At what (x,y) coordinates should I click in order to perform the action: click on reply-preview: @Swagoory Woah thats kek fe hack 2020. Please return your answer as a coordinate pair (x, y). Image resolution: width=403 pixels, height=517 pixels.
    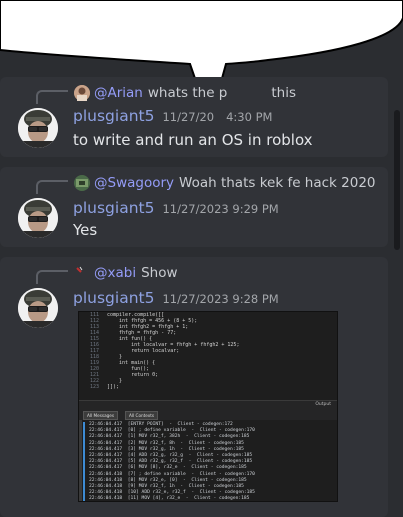
    Looking at the image, I should click on (225, 183).